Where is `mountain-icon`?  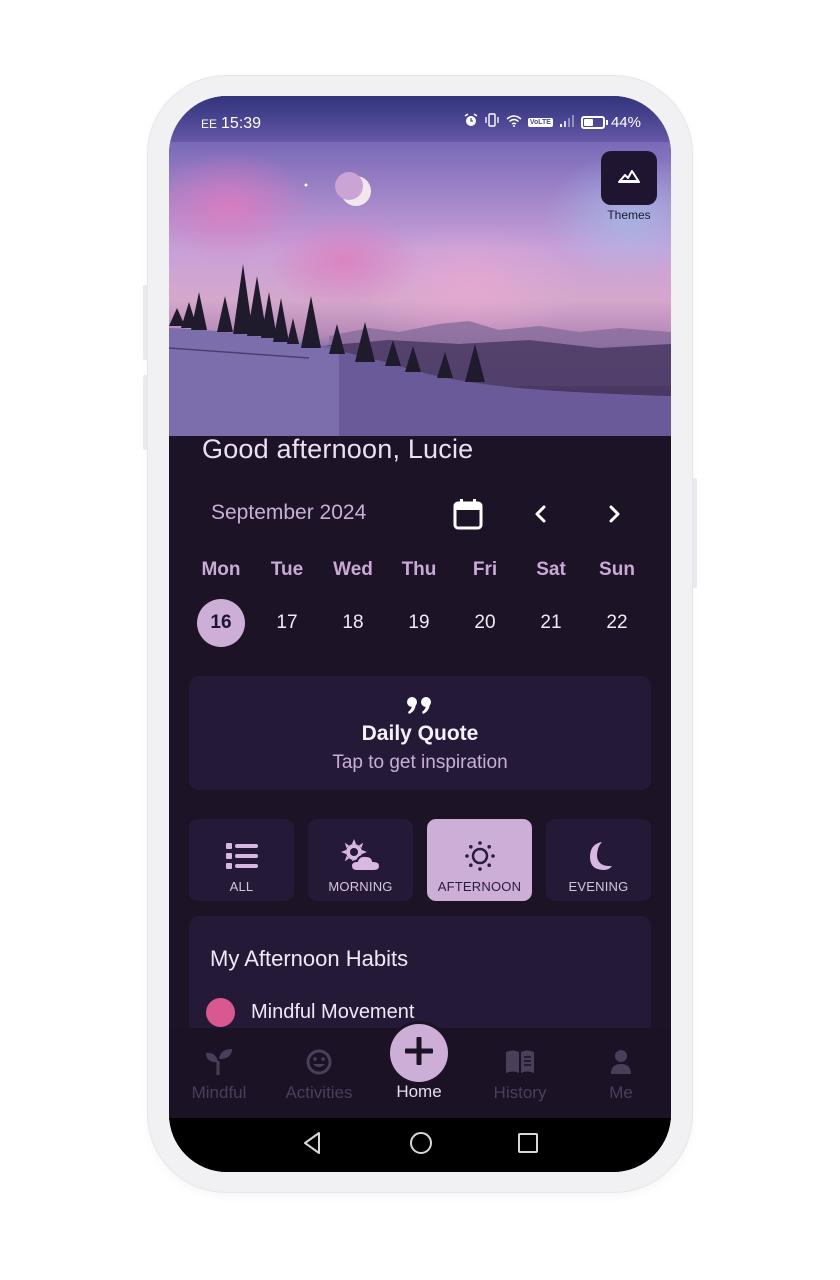
mountain-icon is located at coordinates (629, 178).